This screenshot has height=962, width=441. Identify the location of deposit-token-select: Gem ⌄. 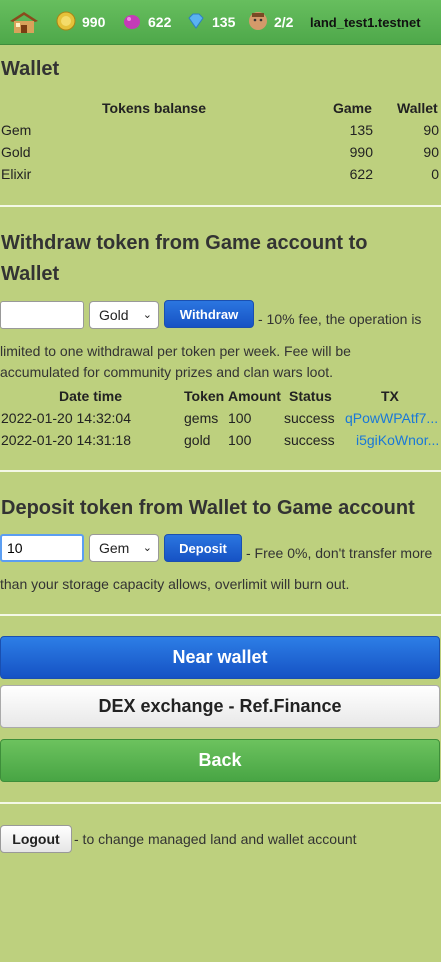
(124, 548).